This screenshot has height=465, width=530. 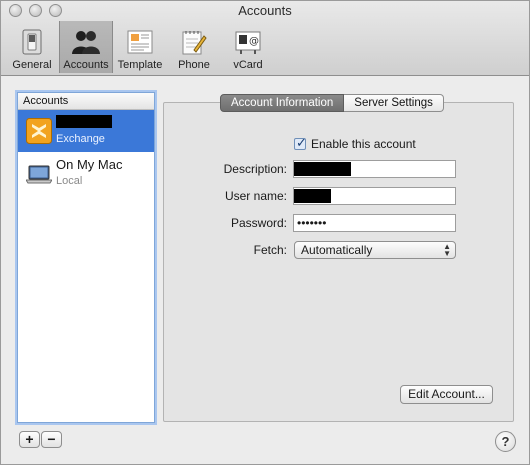 I want to click on toolbar-phone: Phone, so click(x=194, y=47).